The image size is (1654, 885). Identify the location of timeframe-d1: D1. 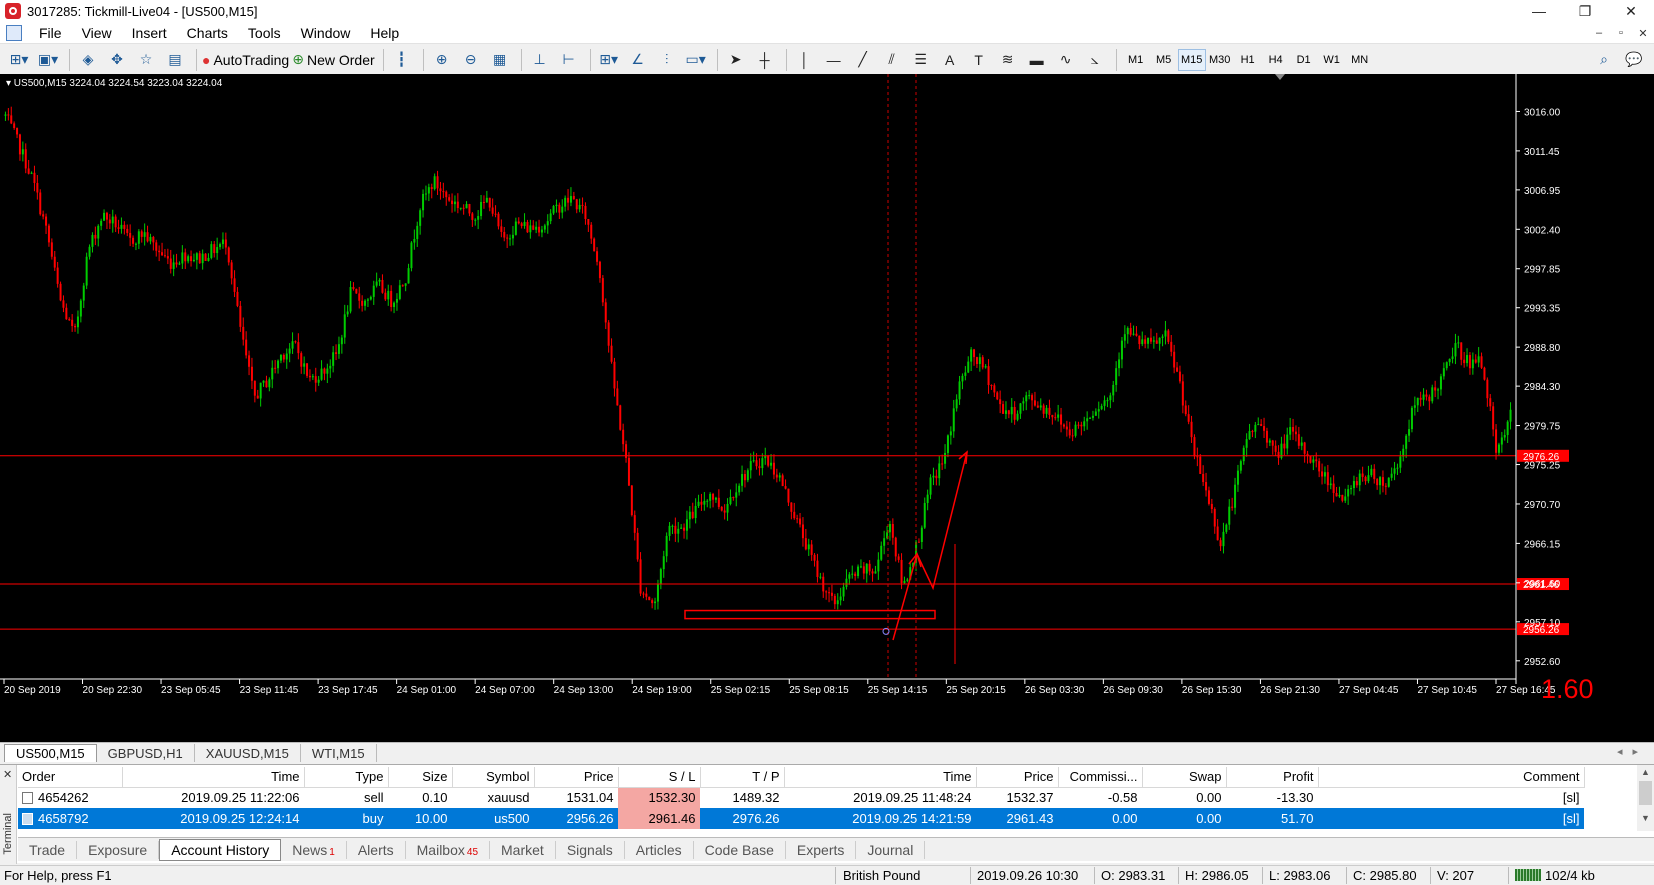
(1304, 60).